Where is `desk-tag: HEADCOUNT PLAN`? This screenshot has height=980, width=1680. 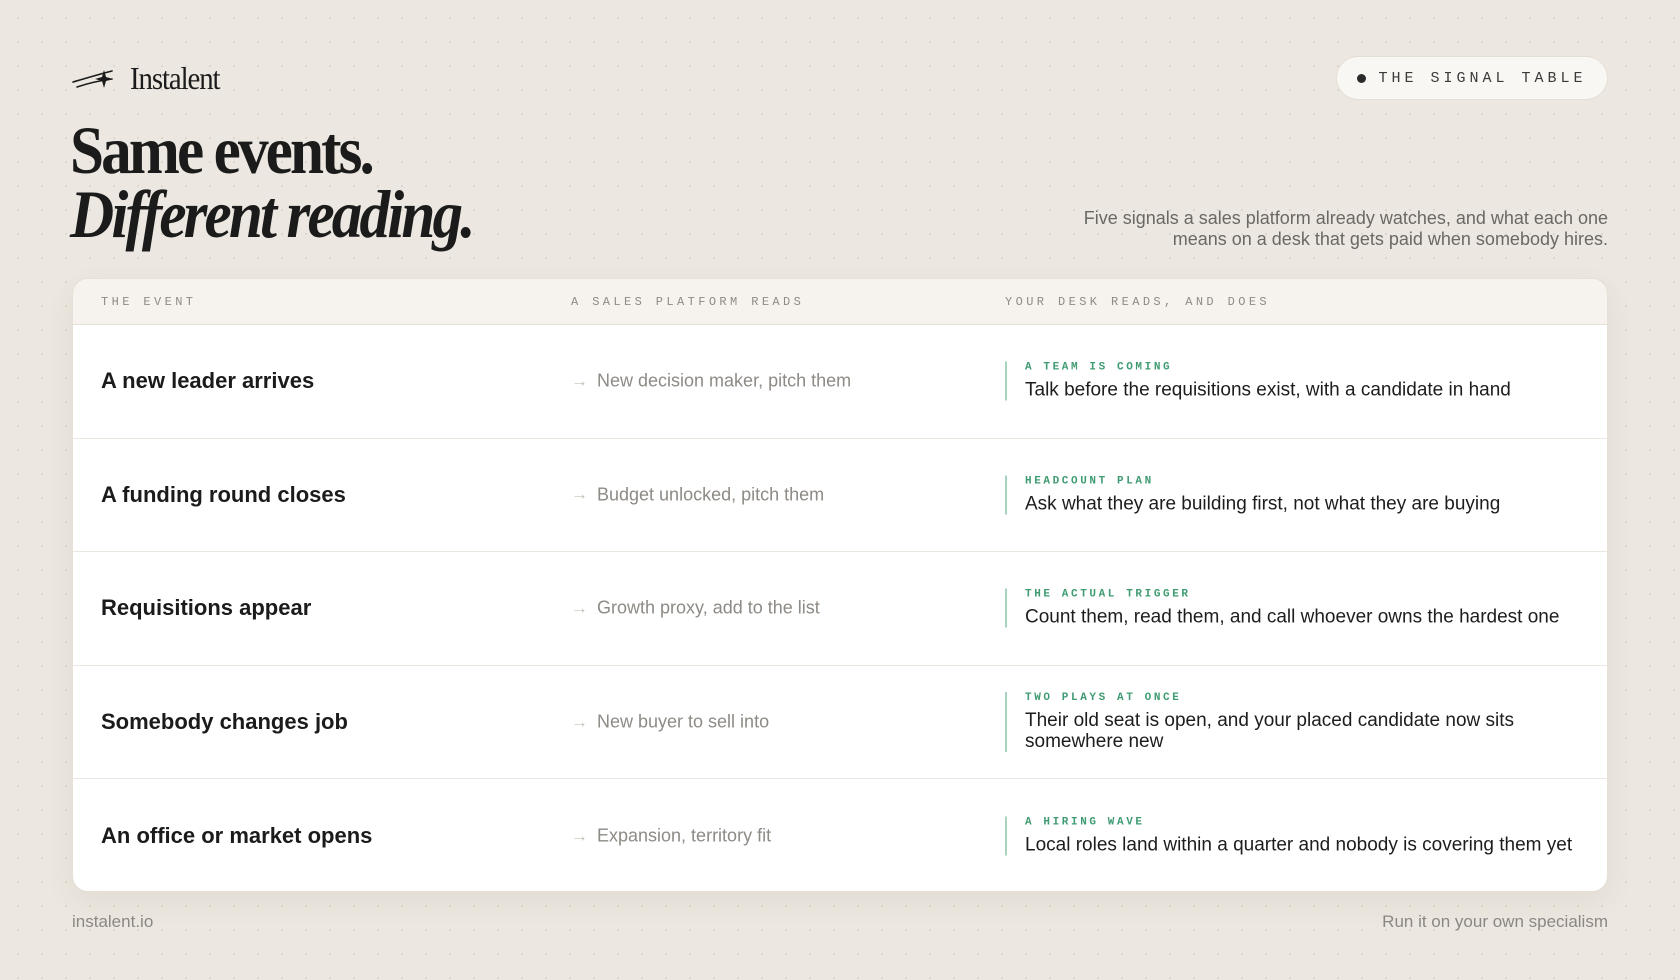 desk-tag: HEADCOUNT PLAN is located at coordinates (1089, 481).